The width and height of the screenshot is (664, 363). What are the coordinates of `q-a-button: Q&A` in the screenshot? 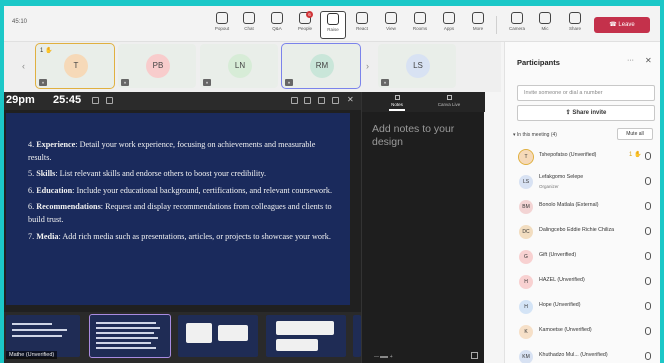 It's located at (277, 25).